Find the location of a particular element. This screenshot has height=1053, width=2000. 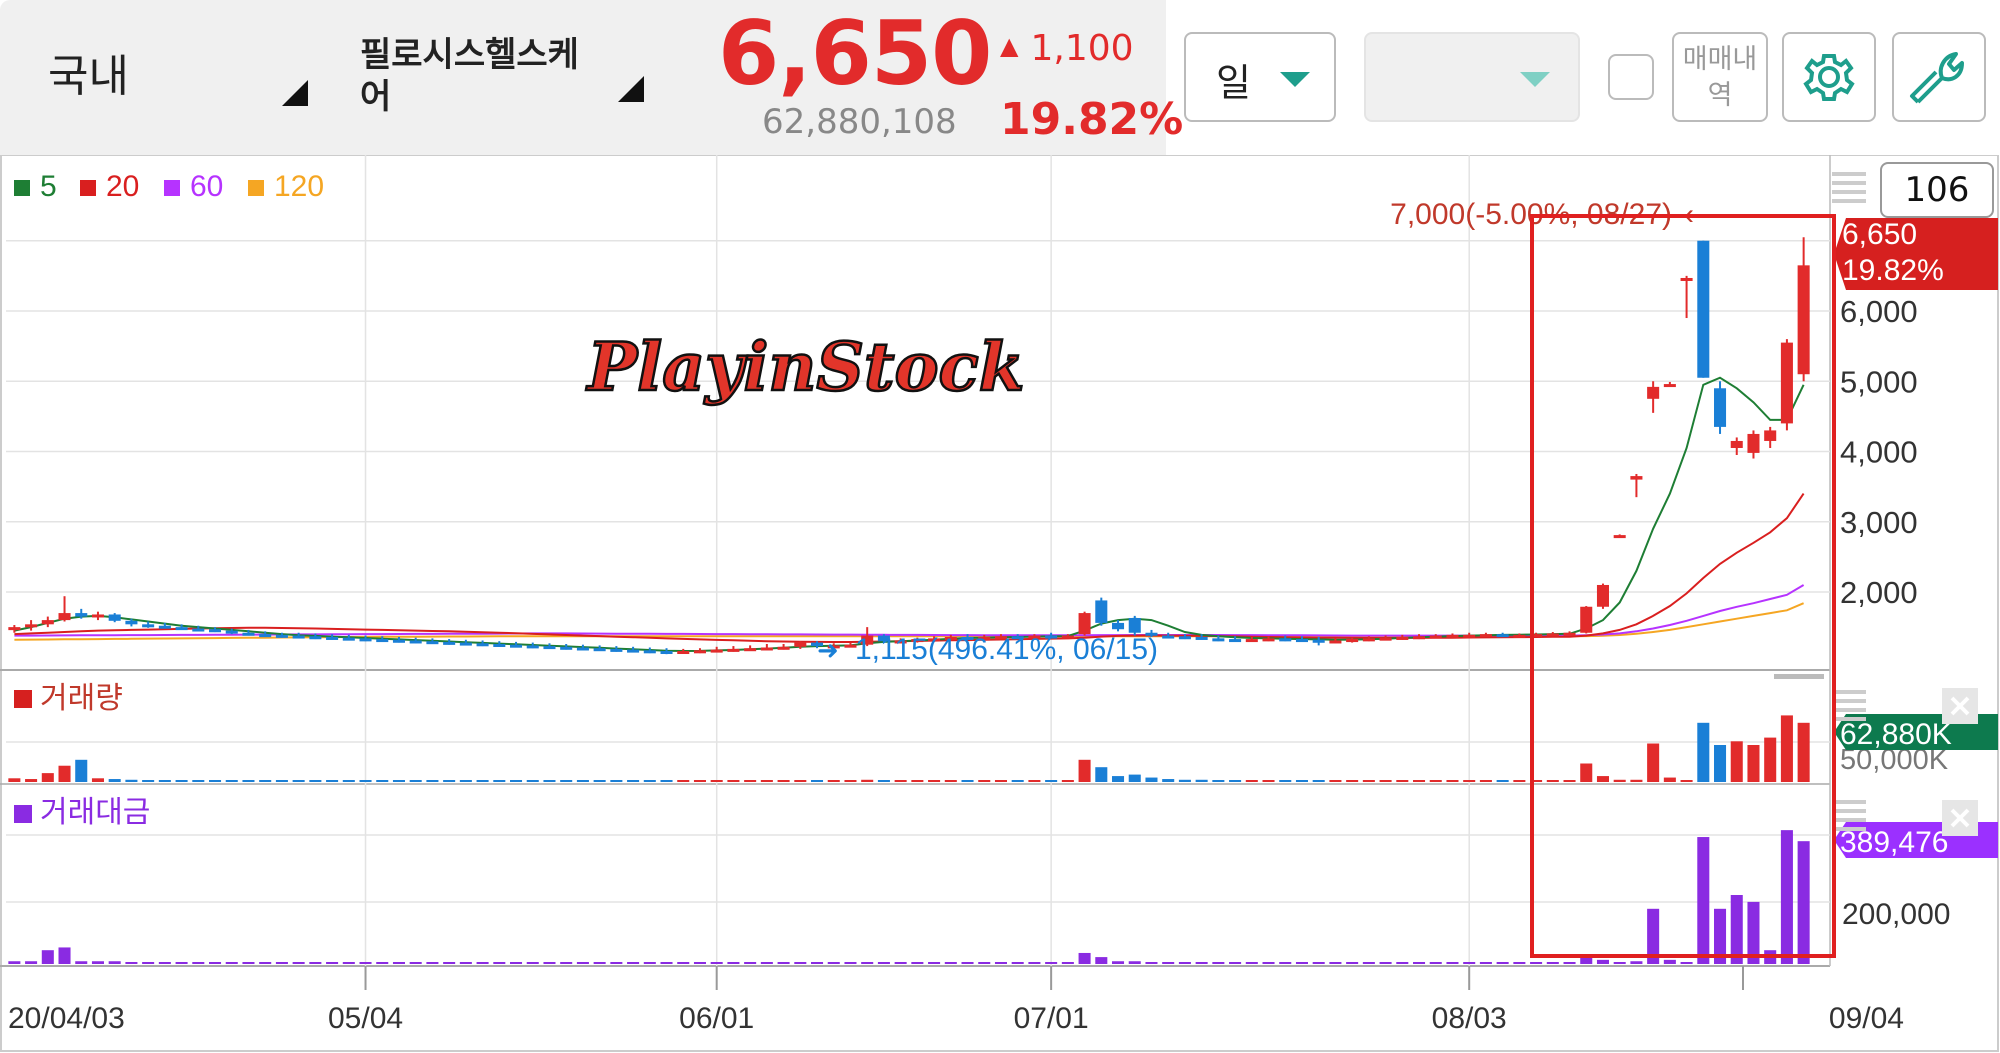

amount-tick-label: 200,000 is located at coordinates (1896, 914).